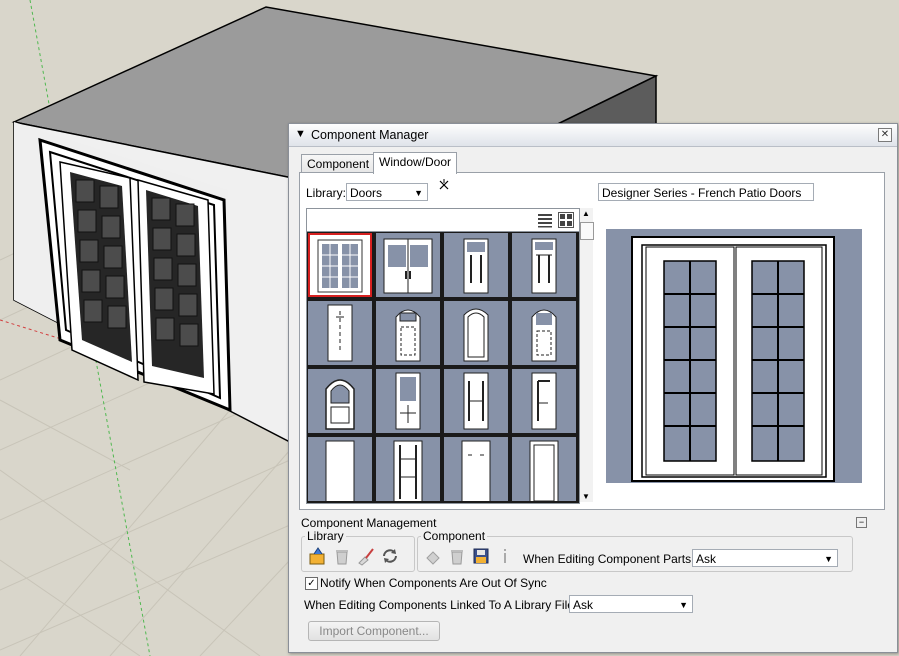  I want to click on edit-component-icon, so click(433, 556).